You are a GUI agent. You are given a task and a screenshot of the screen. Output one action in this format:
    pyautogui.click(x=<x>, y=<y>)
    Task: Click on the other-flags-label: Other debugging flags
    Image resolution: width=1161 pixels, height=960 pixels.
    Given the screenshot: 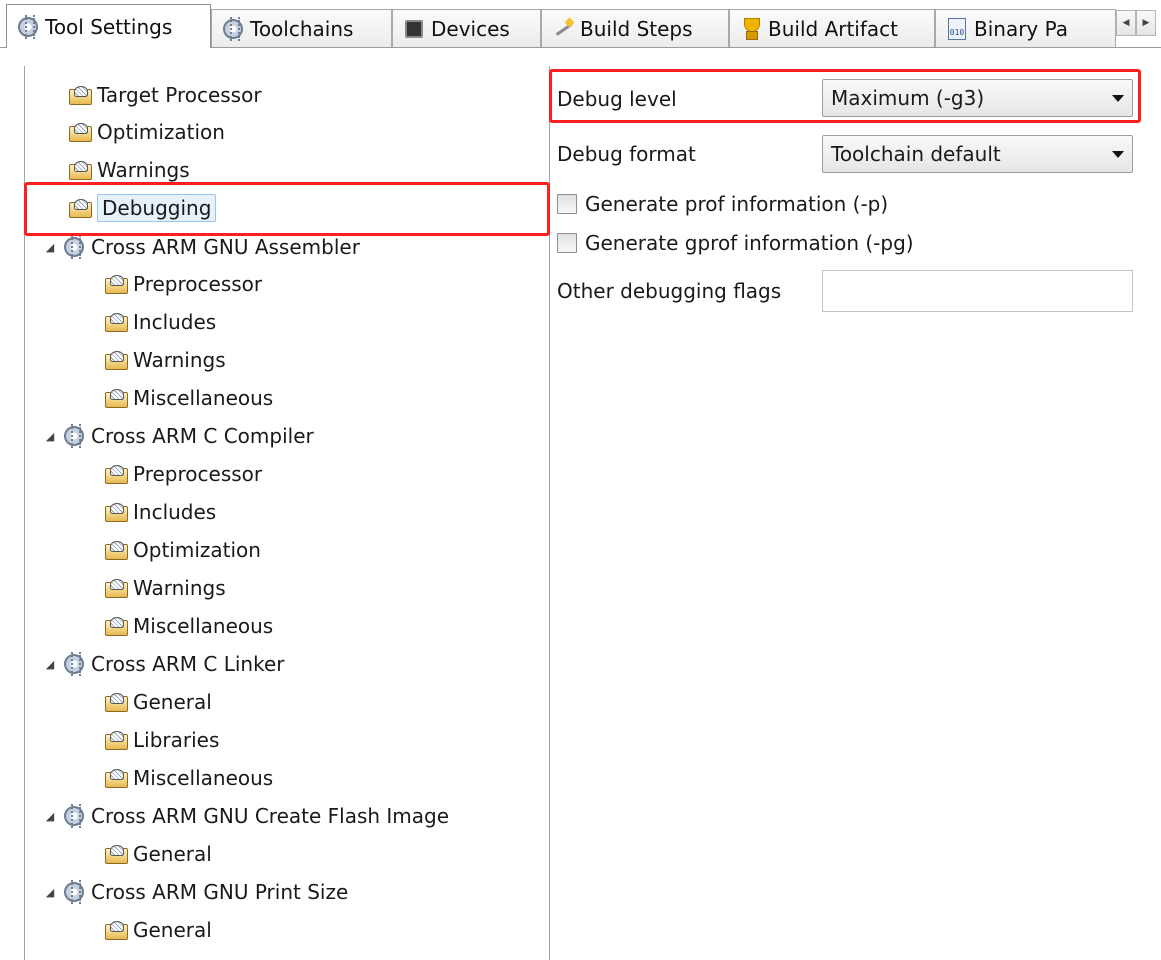 What is the action you would take?
    pyautogui.click(x=669, y=291)
    